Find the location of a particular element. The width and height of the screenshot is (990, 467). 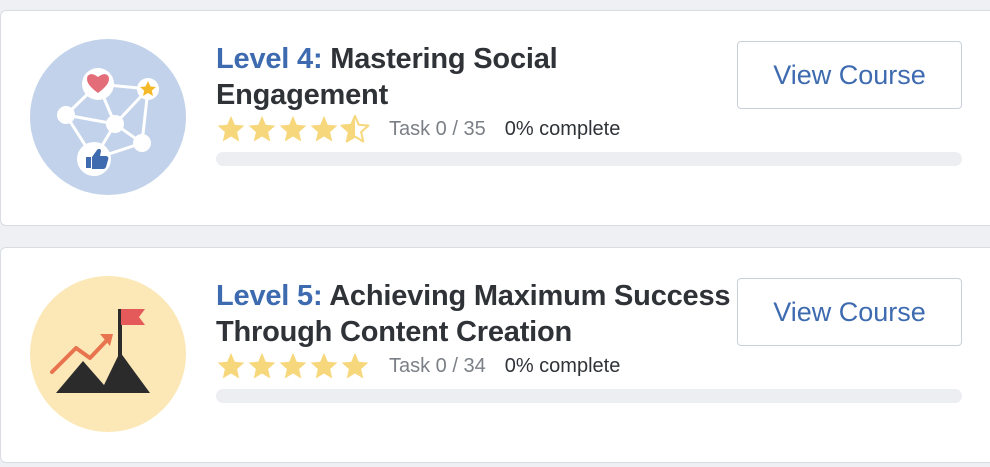

social-network-icon is located at coordinates (108, 117).